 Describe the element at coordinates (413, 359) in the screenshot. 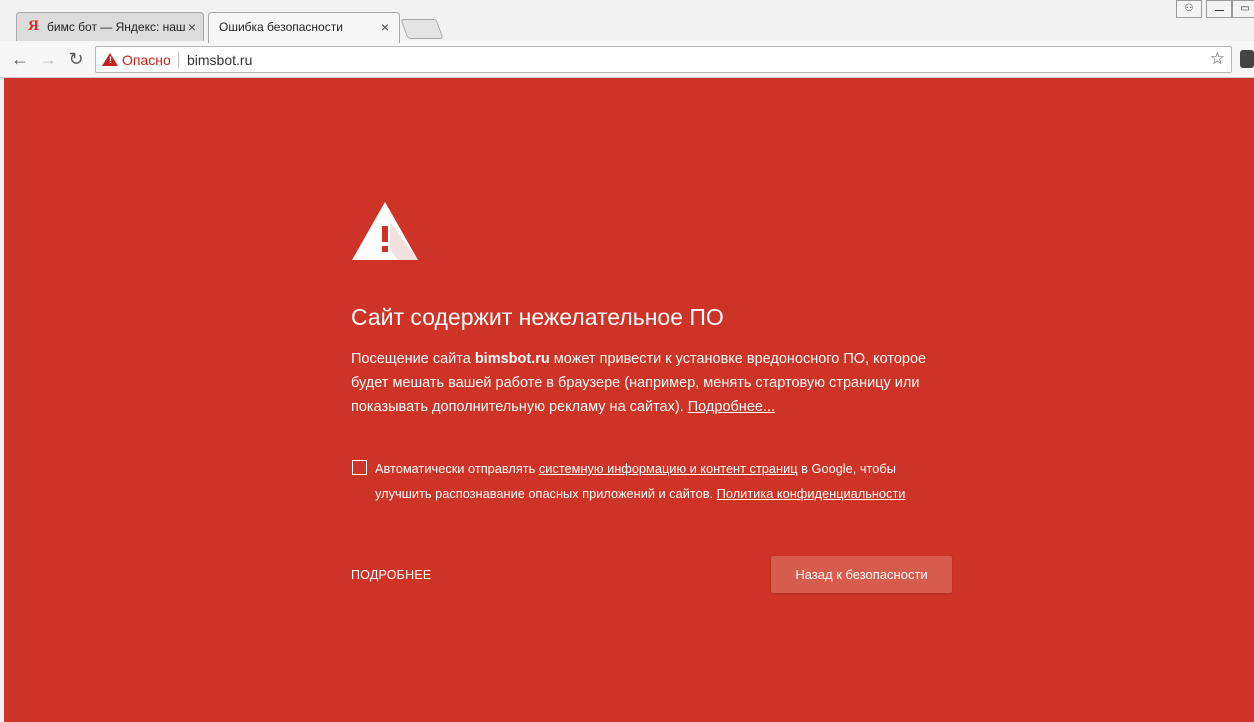

I see `body-prefix: Посещение сайта` at that location.